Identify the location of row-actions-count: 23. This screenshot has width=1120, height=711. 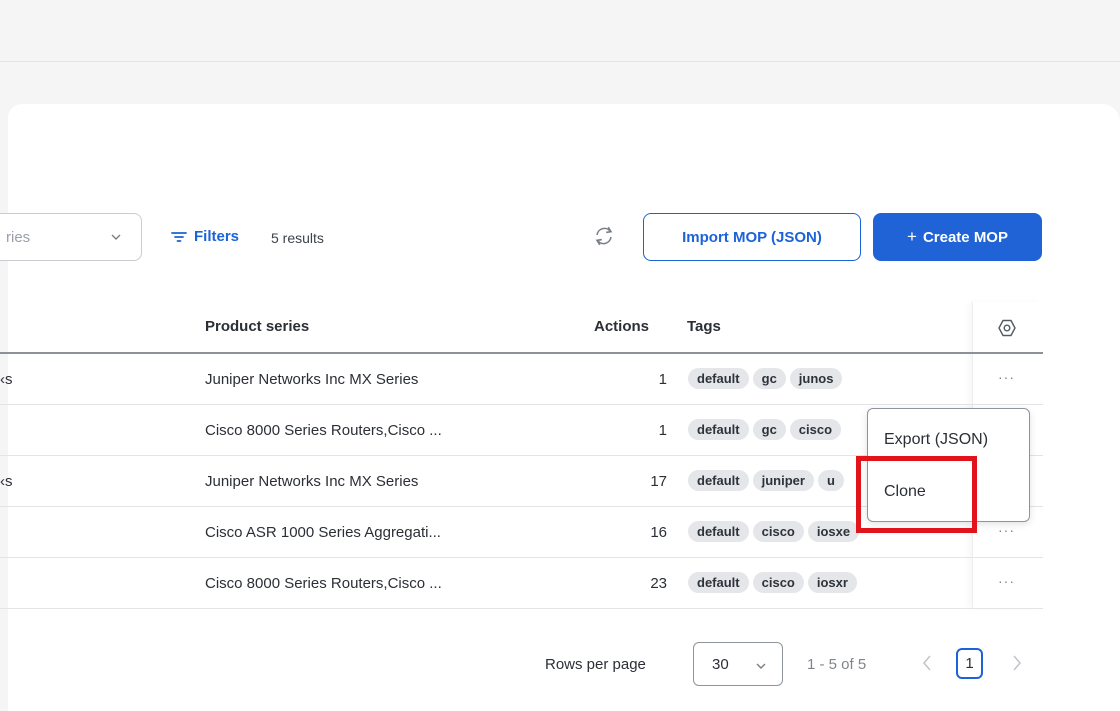
(658, 583).